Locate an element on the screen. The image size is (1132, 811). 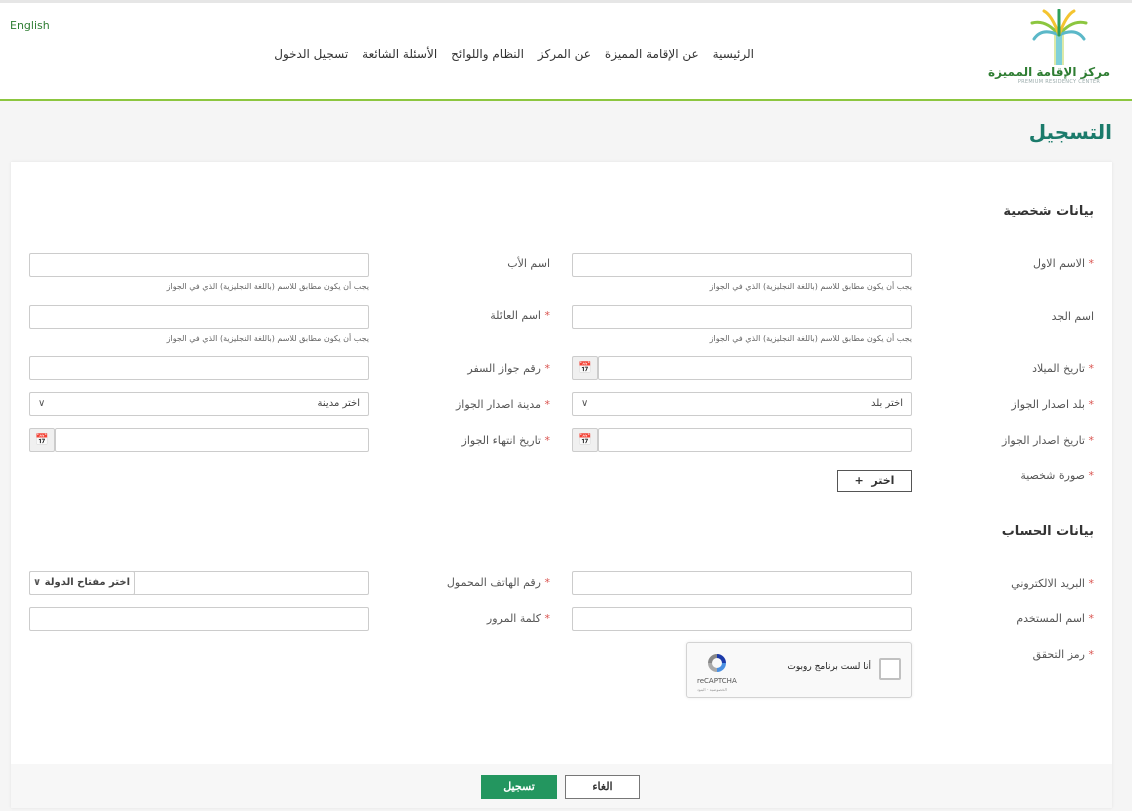
choose-photo-button: اختر + is located at coordinates (874, 481).